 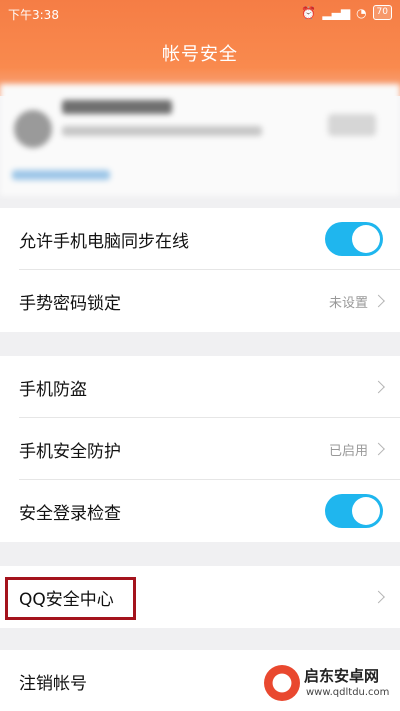 What do you see at coordinates (382, 12) in the screenshot?
I see `battery-icon: 70` at bounding box center [382, 12].